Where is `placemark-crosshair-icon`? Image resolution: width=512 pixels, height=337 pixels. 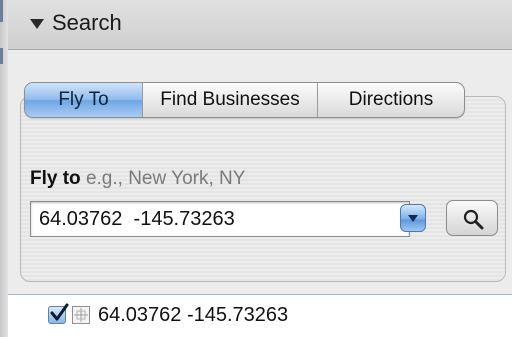
placemark-crosshair-icon is located at coordinates (81, 315).